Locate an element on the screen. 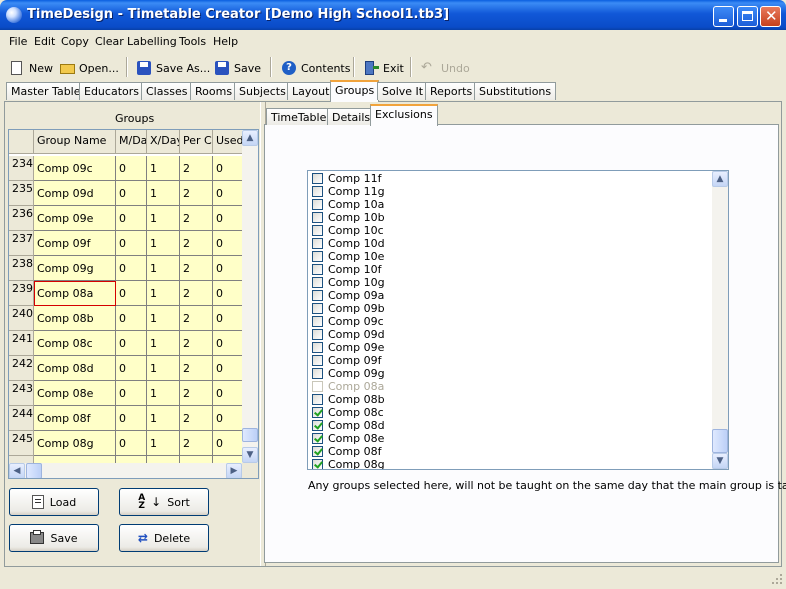 The image size is (786, 589). grid-row-number: 244 is located at coordinates (21, 418).